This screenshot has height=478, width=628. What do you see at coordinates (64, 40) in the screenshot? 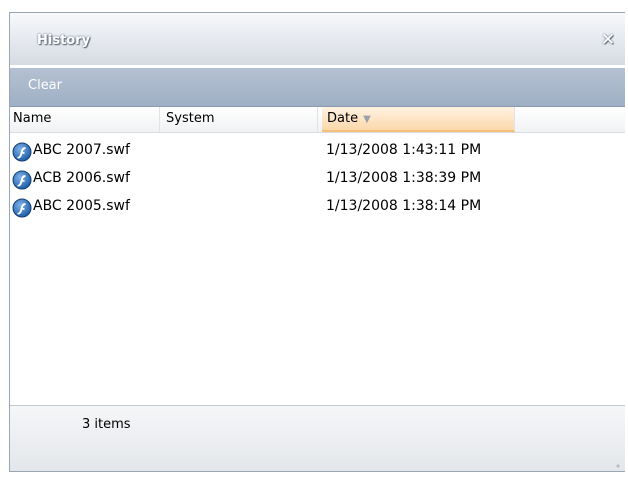
I see `panel-title: History` at bounding box center [64, 40].